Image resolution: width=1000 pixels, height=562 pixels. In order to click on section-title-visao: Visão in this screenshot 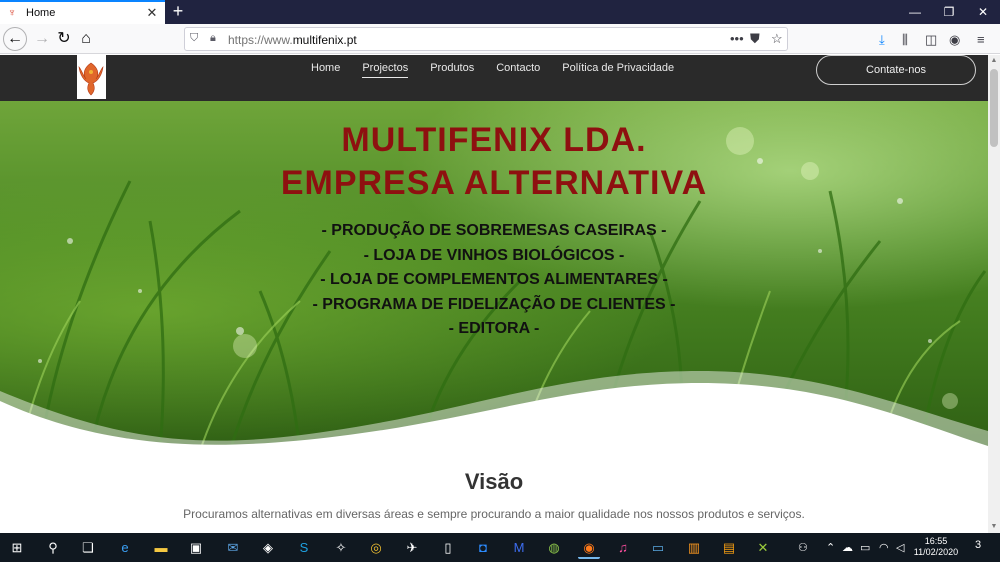, I will do `click(494, 481)`.